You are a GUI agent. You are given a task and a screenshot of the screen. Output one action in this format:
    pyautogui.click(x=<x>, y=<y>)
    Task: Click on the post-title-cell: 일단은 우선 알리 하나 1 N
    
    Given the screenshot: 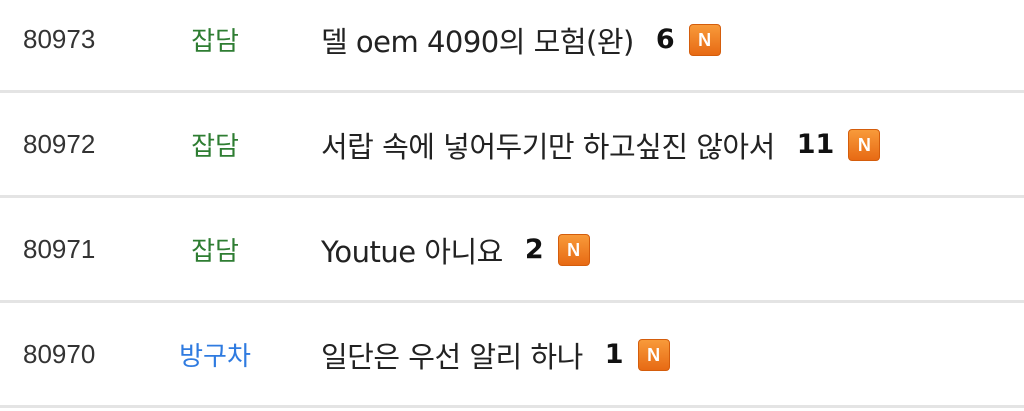 What is the action you would take?
    pyautogui.click(x=495, y=354)
    